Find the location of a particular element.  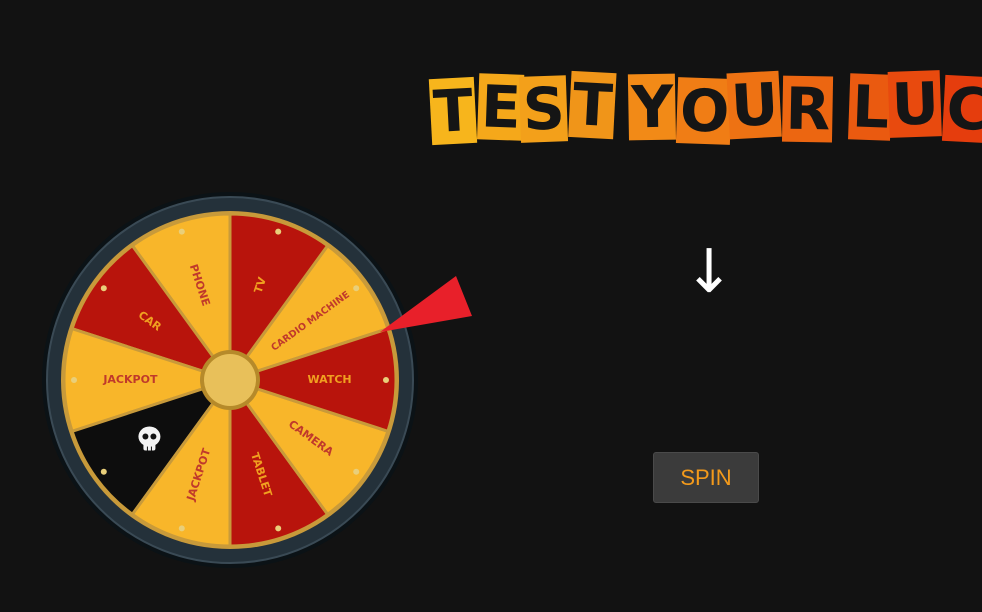

wheel-pointer-icon is located at coordinates (426, 304).